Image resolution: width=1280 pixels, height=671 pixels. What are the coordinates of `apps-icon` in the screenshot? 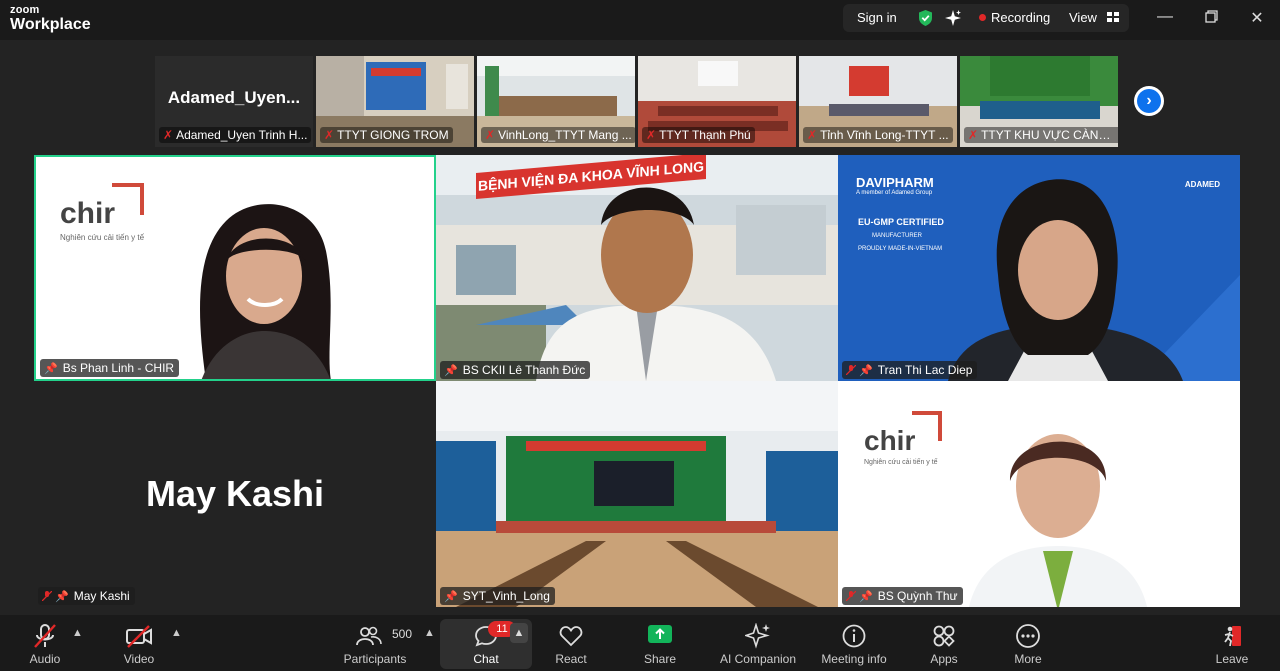 It's located at (944, 636).